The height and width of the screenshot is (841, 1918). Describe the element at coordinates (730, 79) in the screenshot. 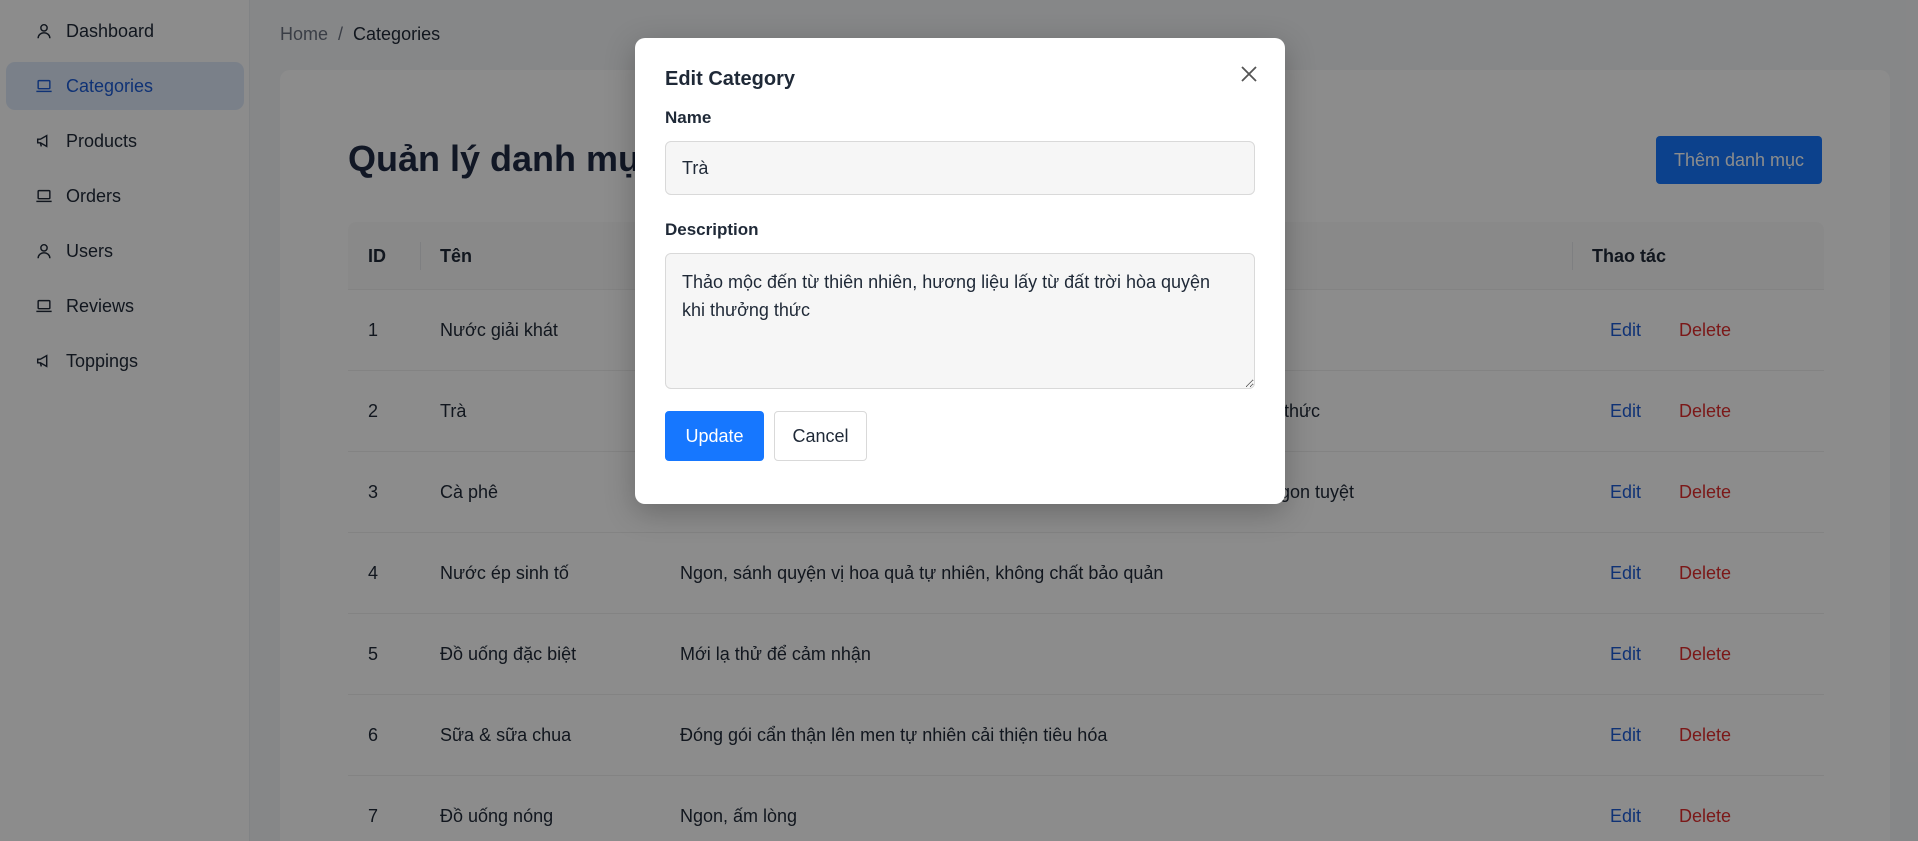

I see `modal-title: Edit Category` at that location.